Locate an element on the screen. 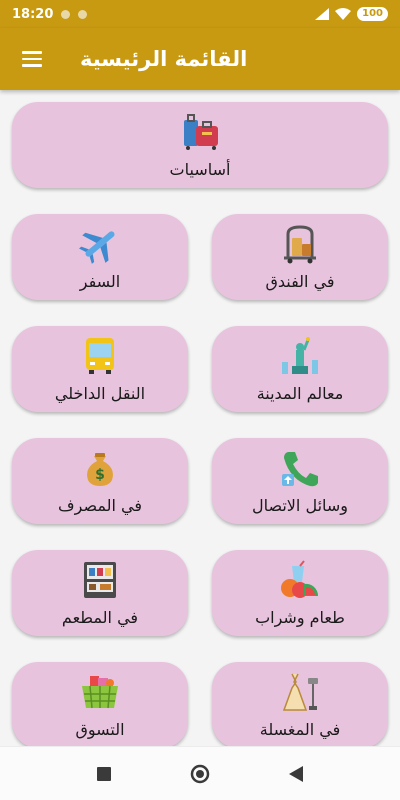 The image size is (400, 800). bus-icon is located at coordinates (100, 356).